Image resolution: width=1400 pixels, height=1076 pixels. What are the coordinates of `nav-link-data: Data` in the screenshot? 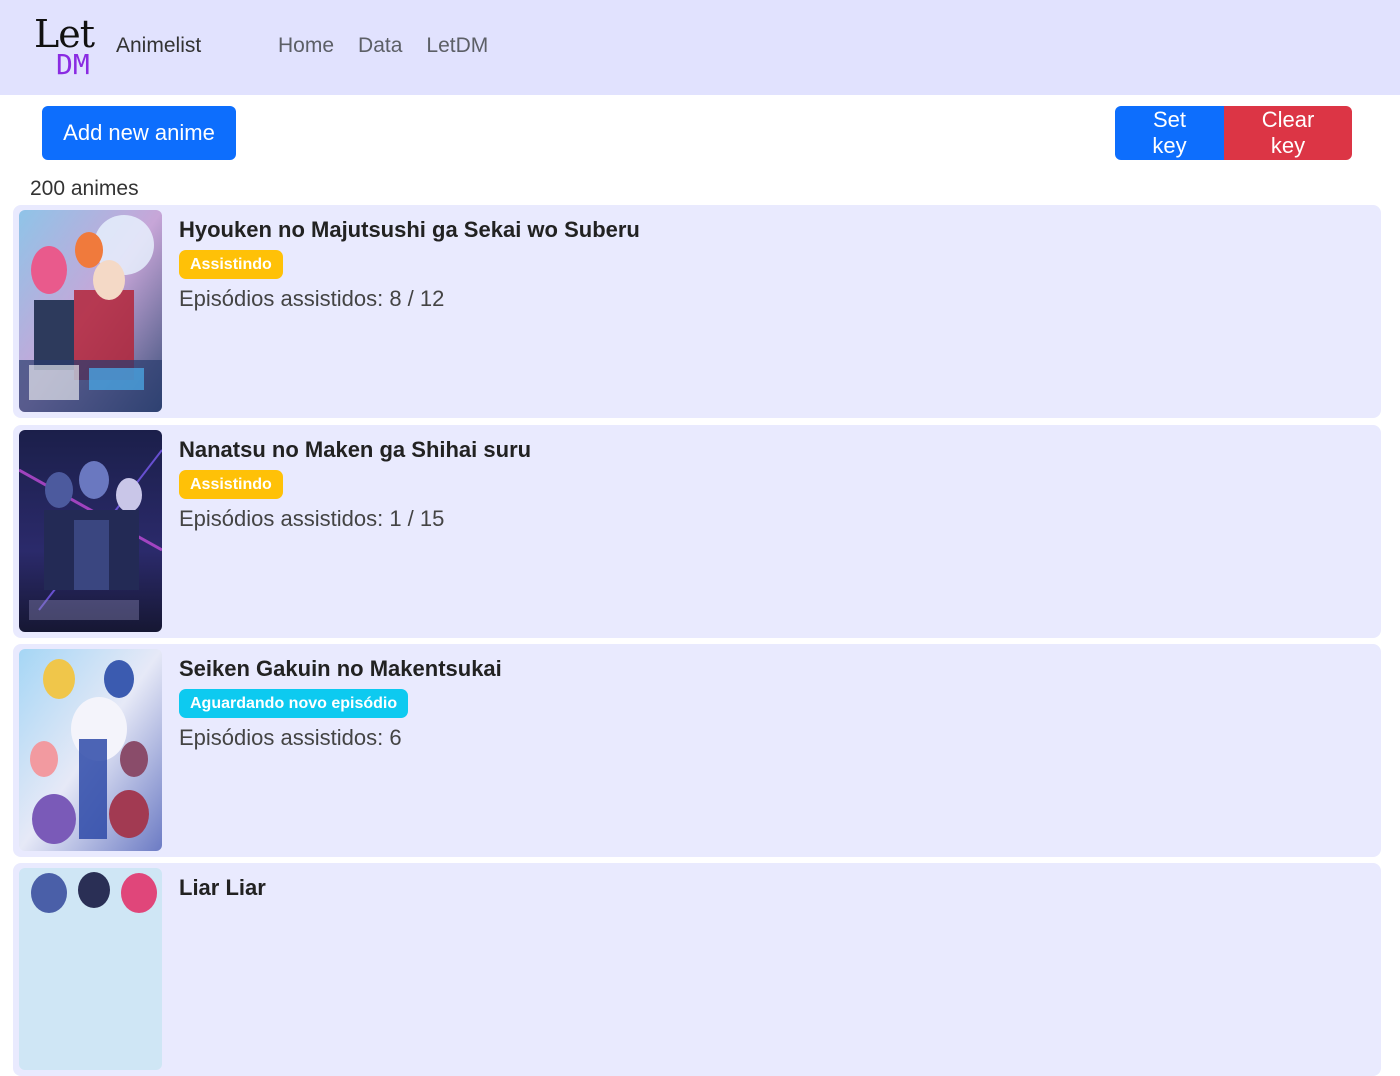 It's located at (380, 46).